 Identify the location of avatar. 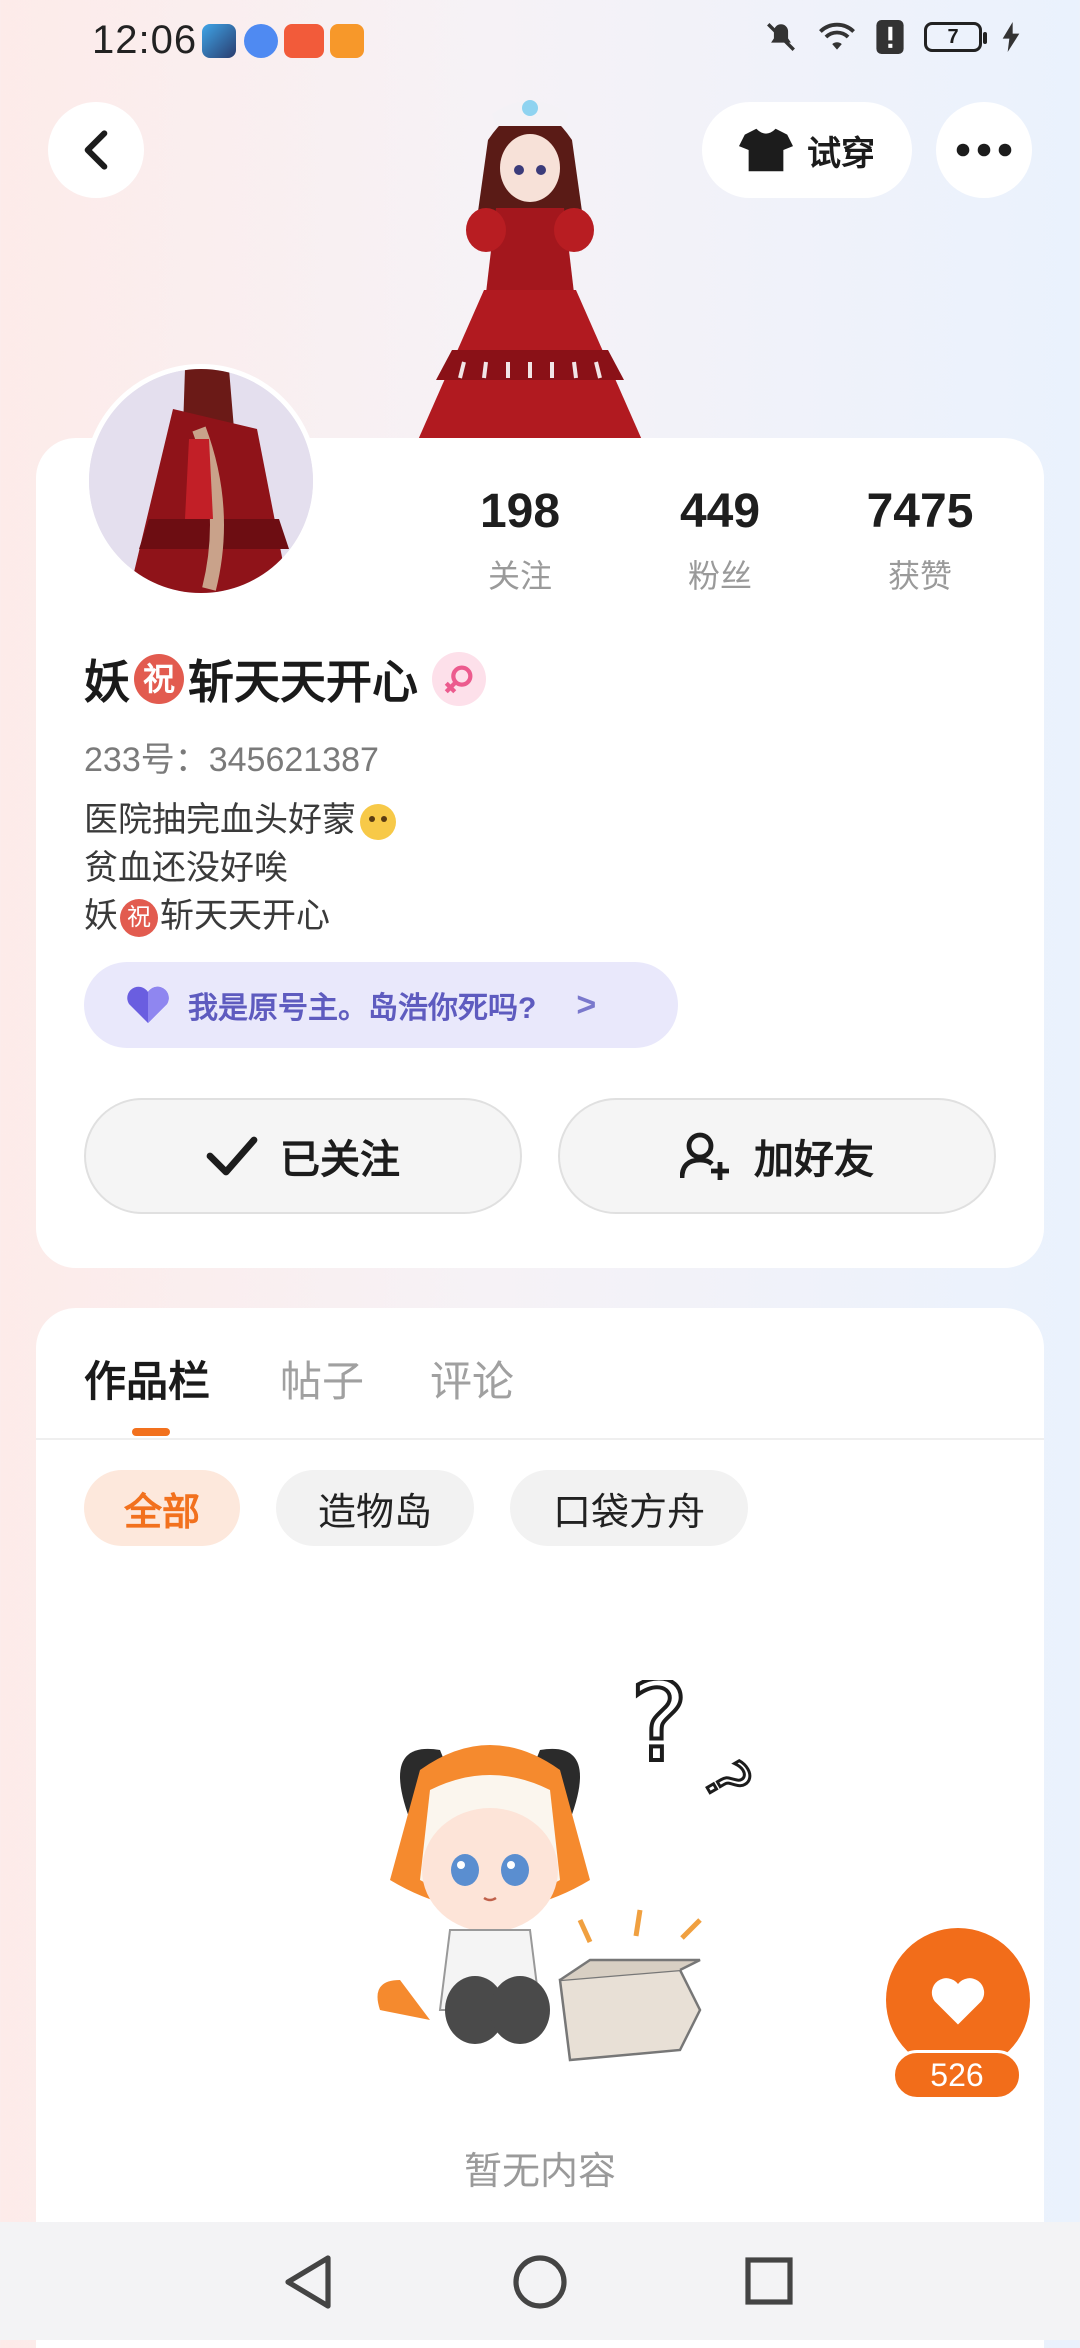
(201, 481).